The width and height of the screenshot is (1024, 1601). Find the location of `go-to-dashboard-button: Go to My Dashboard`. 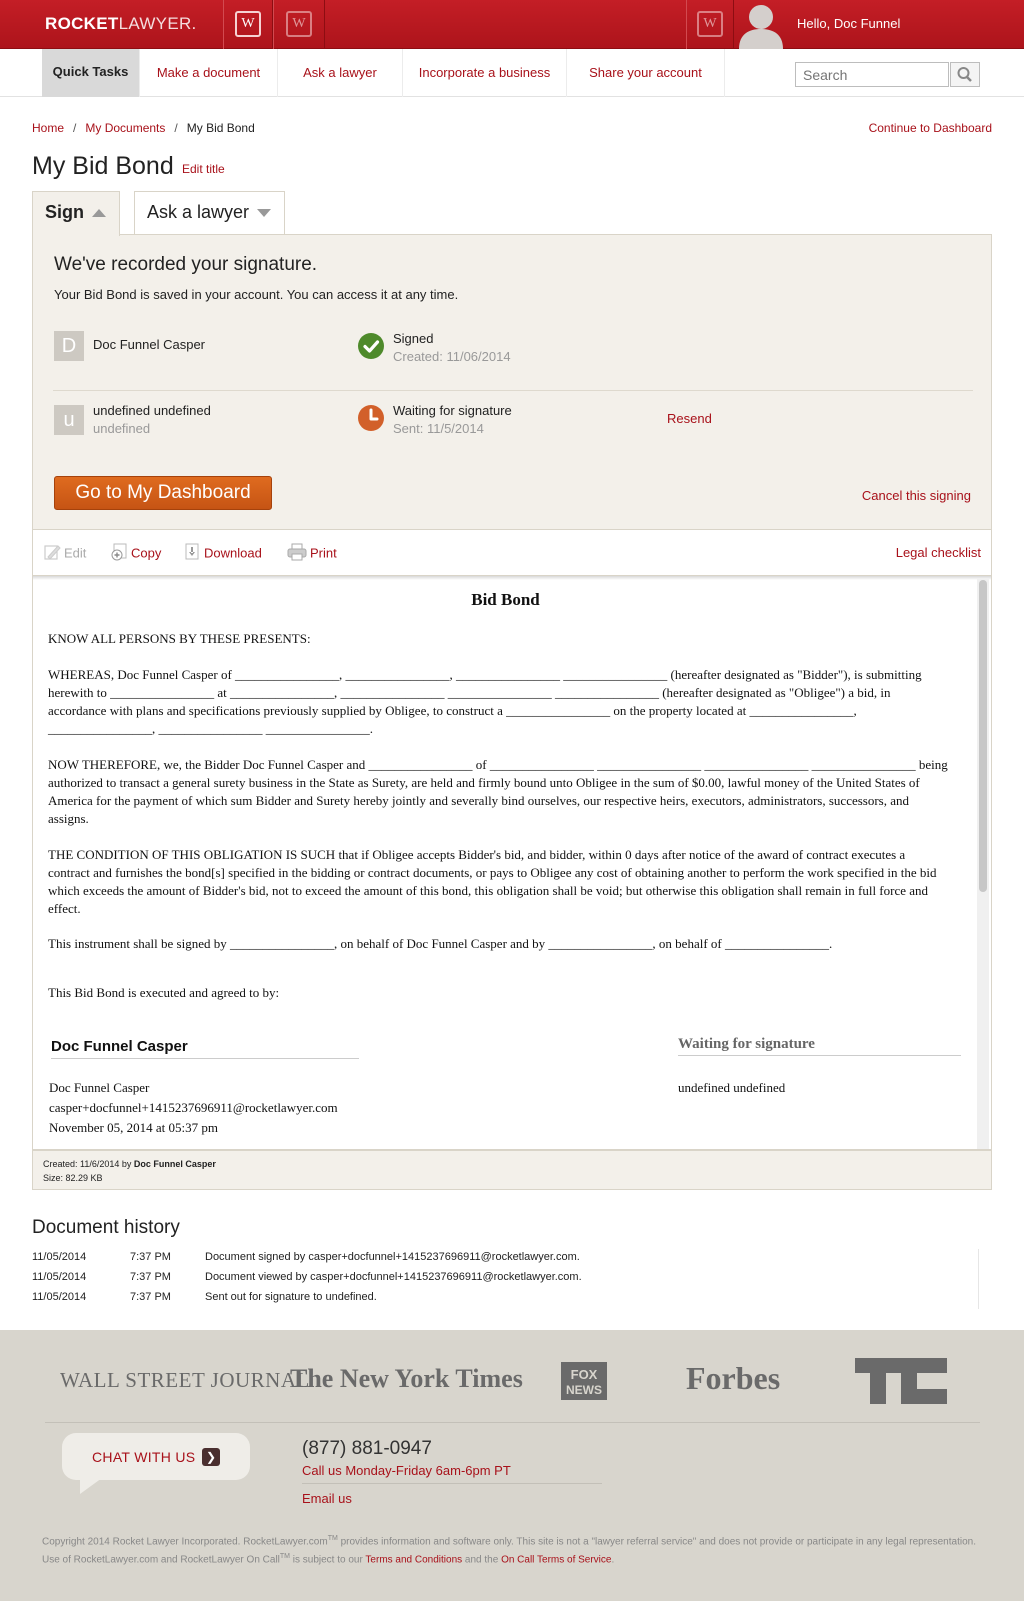

go-to-dashboard-button: Go to My Dashboard is located at coordinates (163, 493).